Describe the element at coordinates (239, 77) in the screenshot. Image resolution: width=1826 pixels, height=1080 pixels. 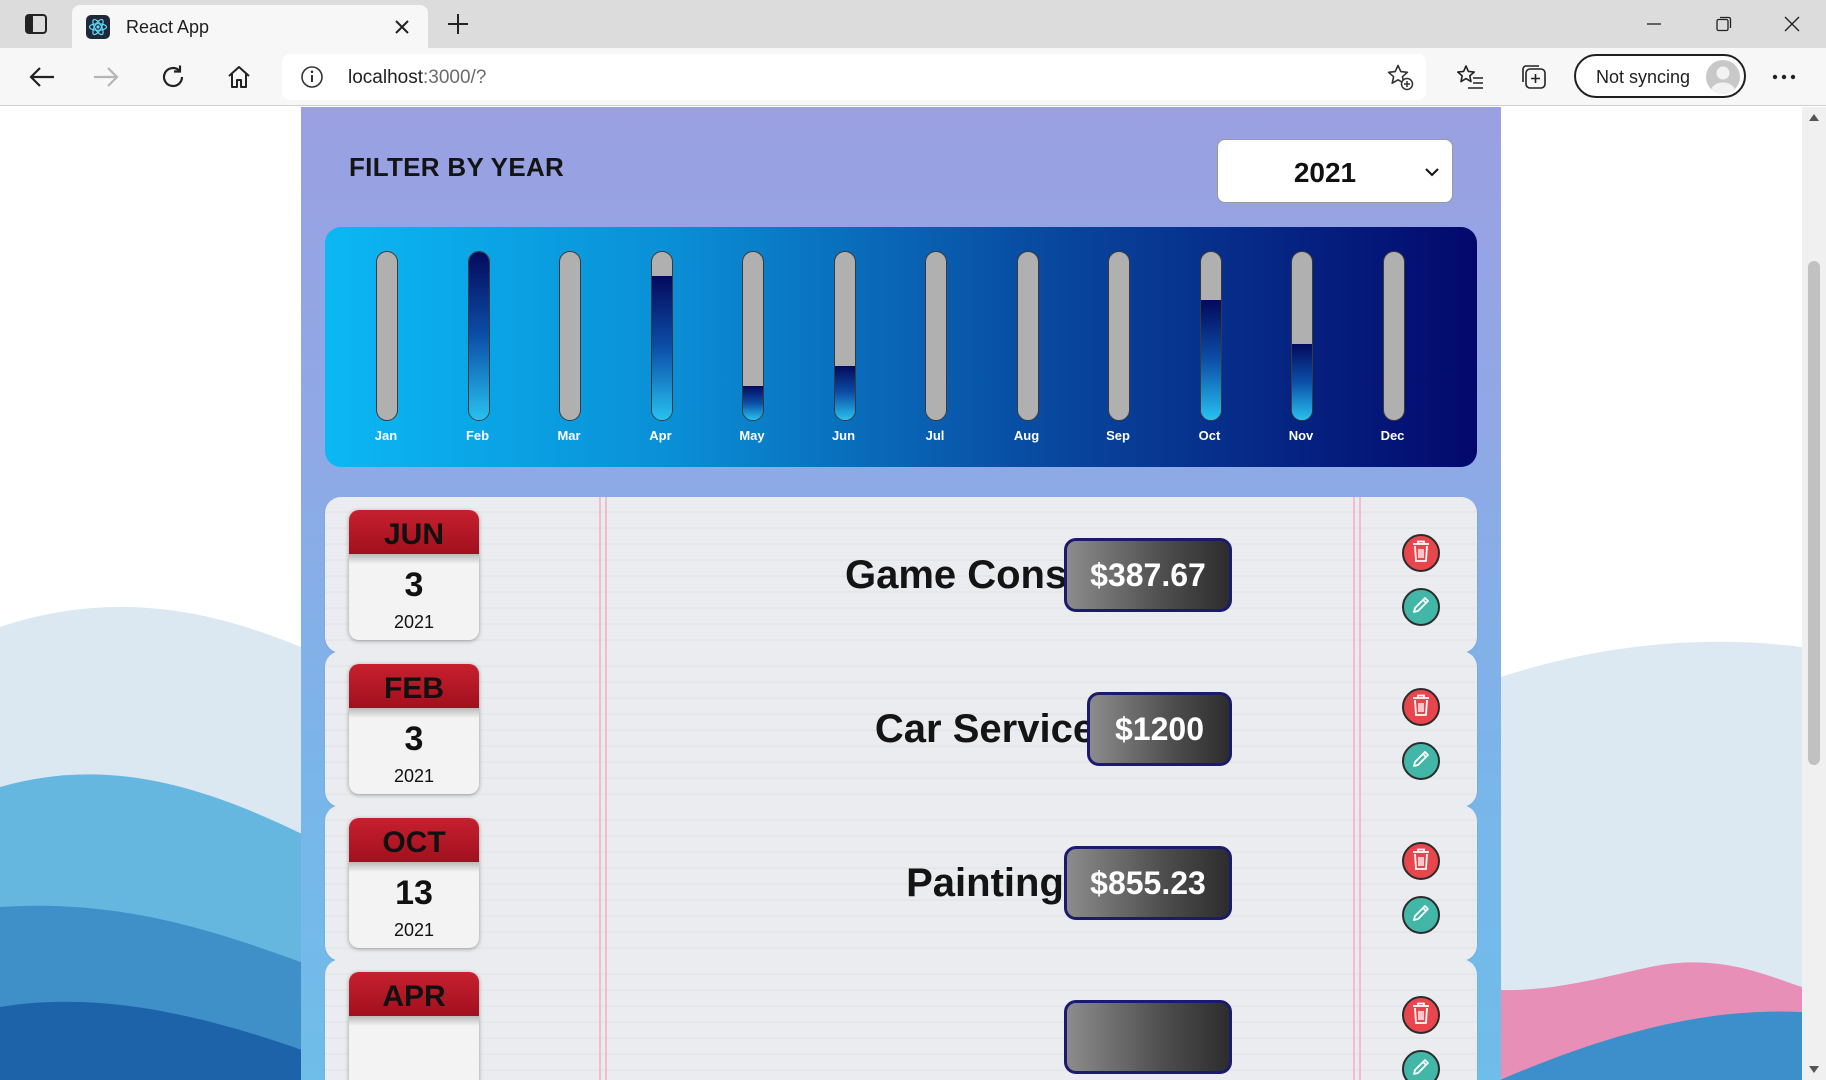
I see `home-icon` at that location.